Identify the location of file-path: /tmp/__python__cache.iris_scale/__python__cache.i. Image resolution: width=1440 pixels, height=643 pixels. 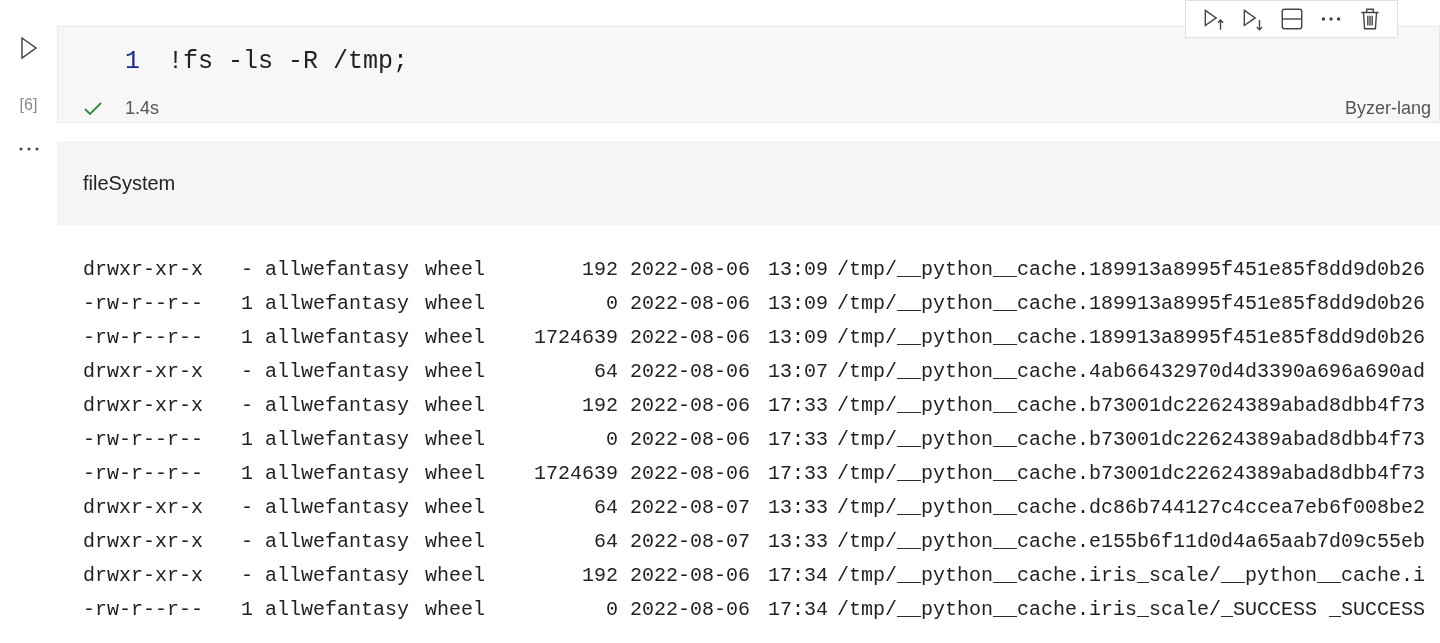
(1131, 576).